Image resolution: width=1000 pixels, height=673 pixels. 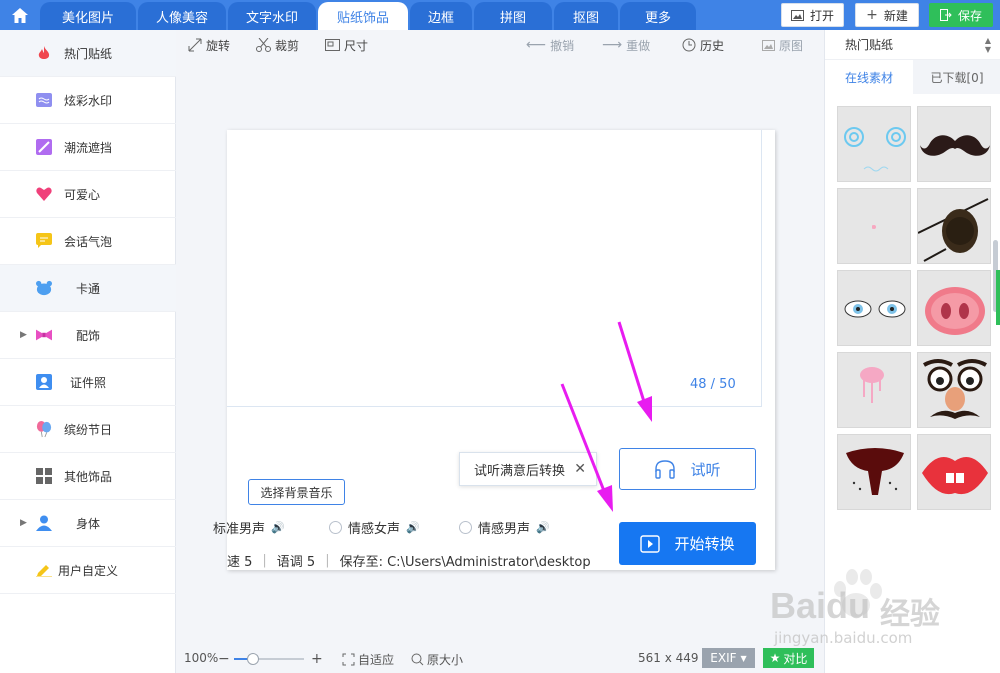 I want to click on tab-label: 边框, so click(x=440, y=18).